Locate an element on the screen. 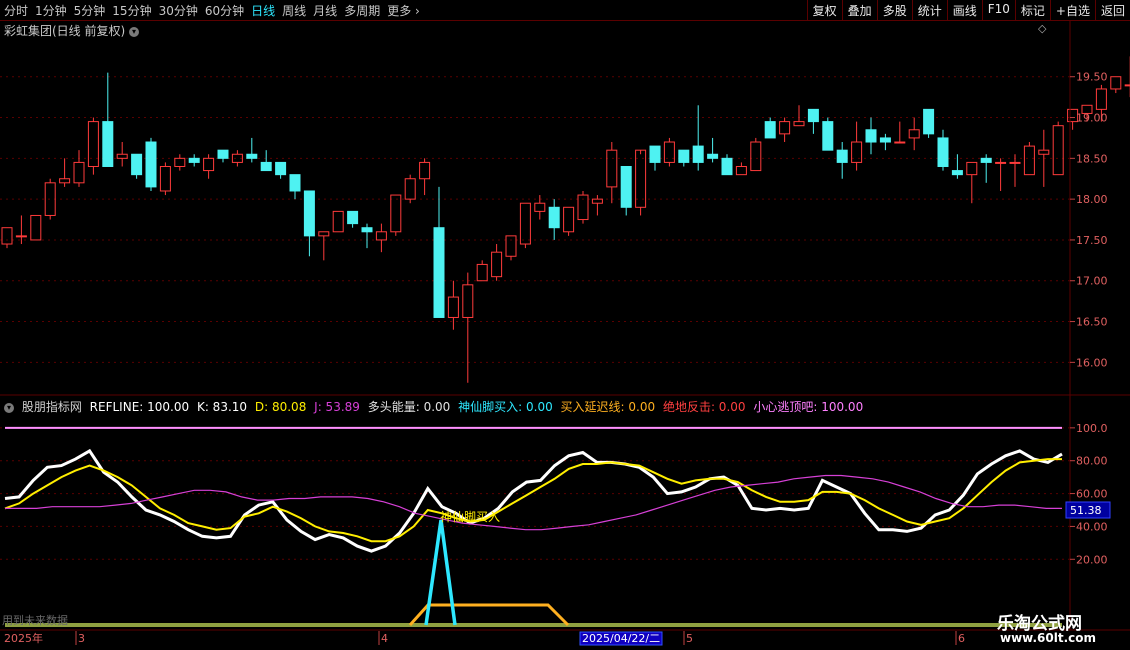  signal-label: 神仙脚买入 is located at coordinates (470, 516).